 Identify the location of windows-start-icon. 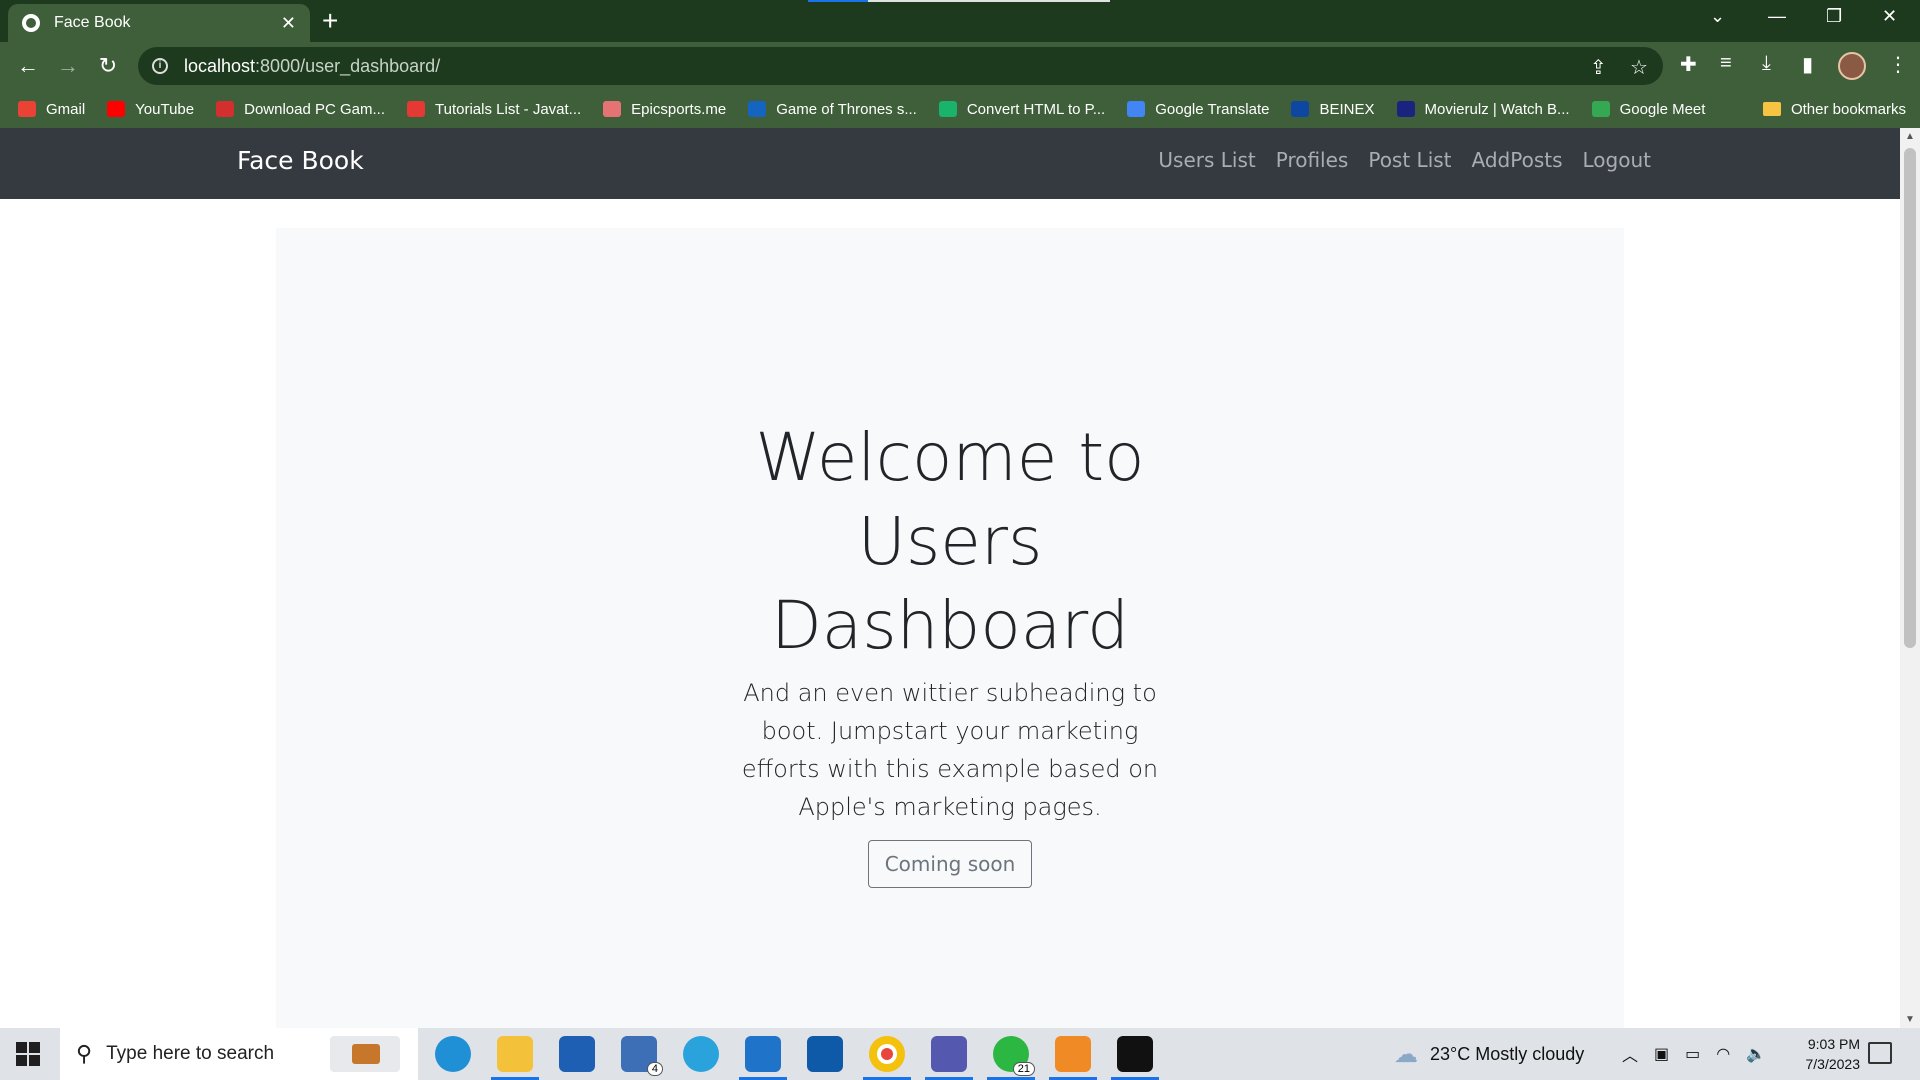
(28, 1054).